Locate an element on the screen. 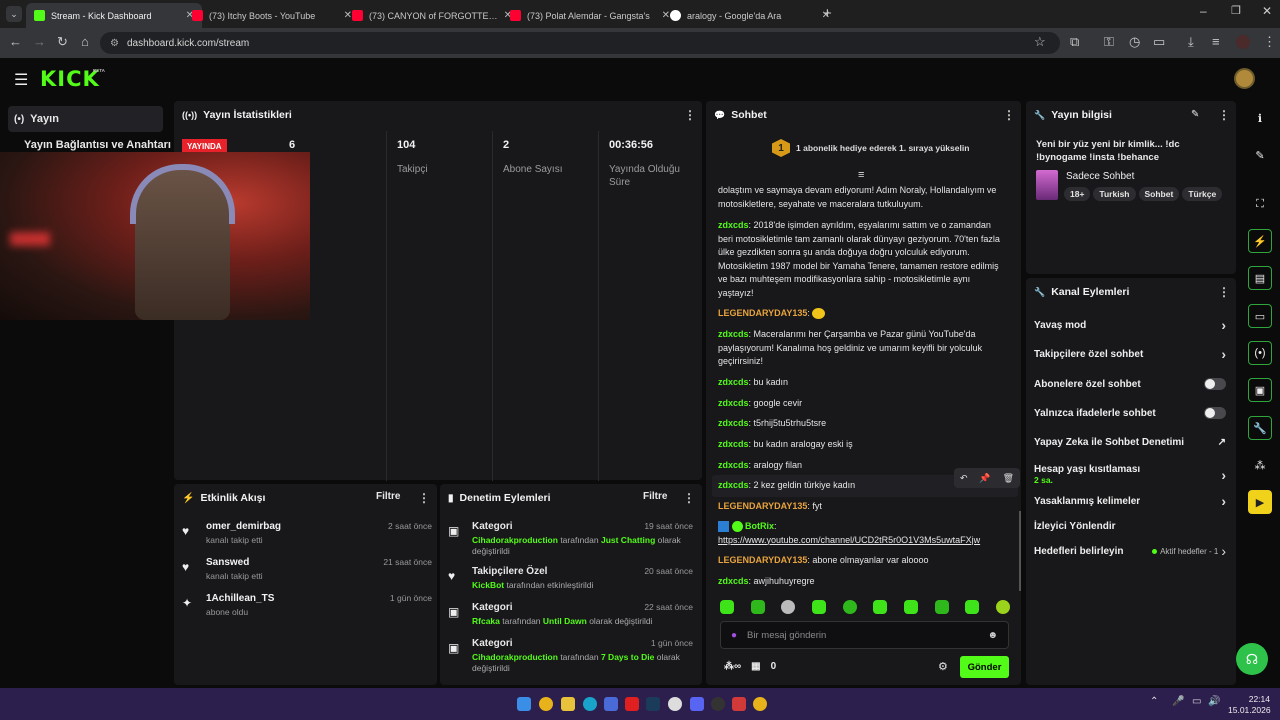  reading-list-icon: ≡ is located at coordinates (1216, 41).